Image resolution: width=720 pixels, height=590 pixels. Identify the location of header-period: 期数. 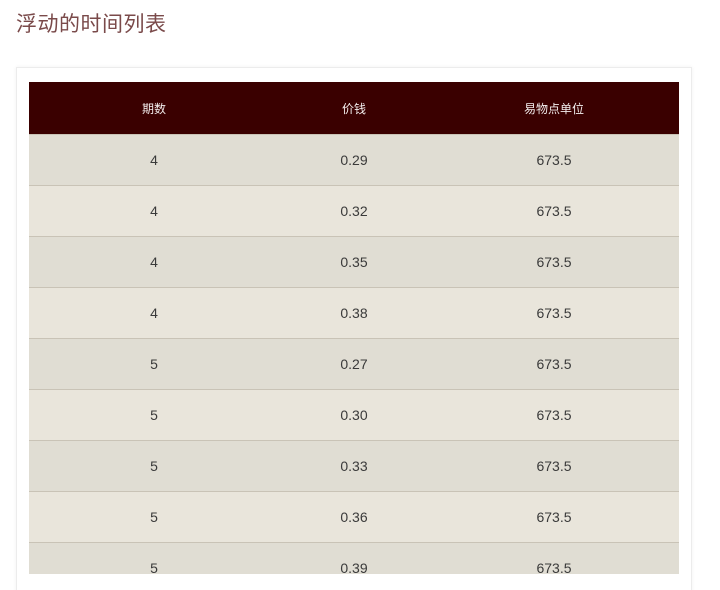
(153, 108).